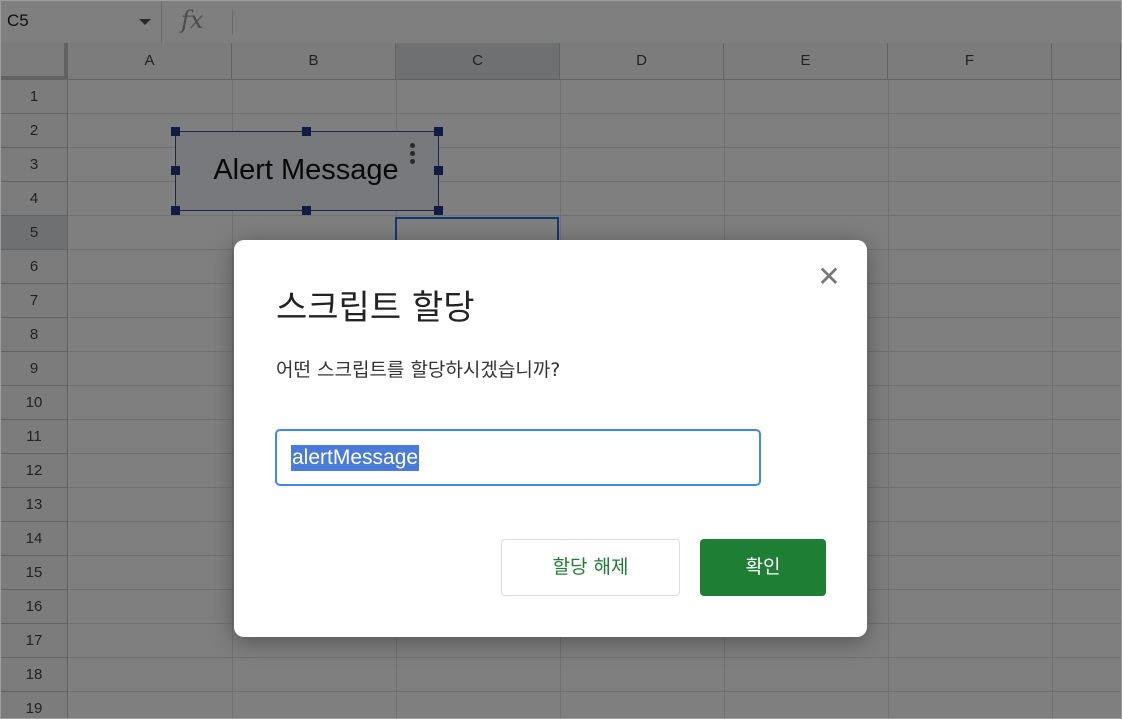 Image resolution: width=1122 pixels, height=719 pixels. What do you see at coordinates (763, 567) in the screenshot?
I see `ok-button: 확인` at bounding box center [763, 567].